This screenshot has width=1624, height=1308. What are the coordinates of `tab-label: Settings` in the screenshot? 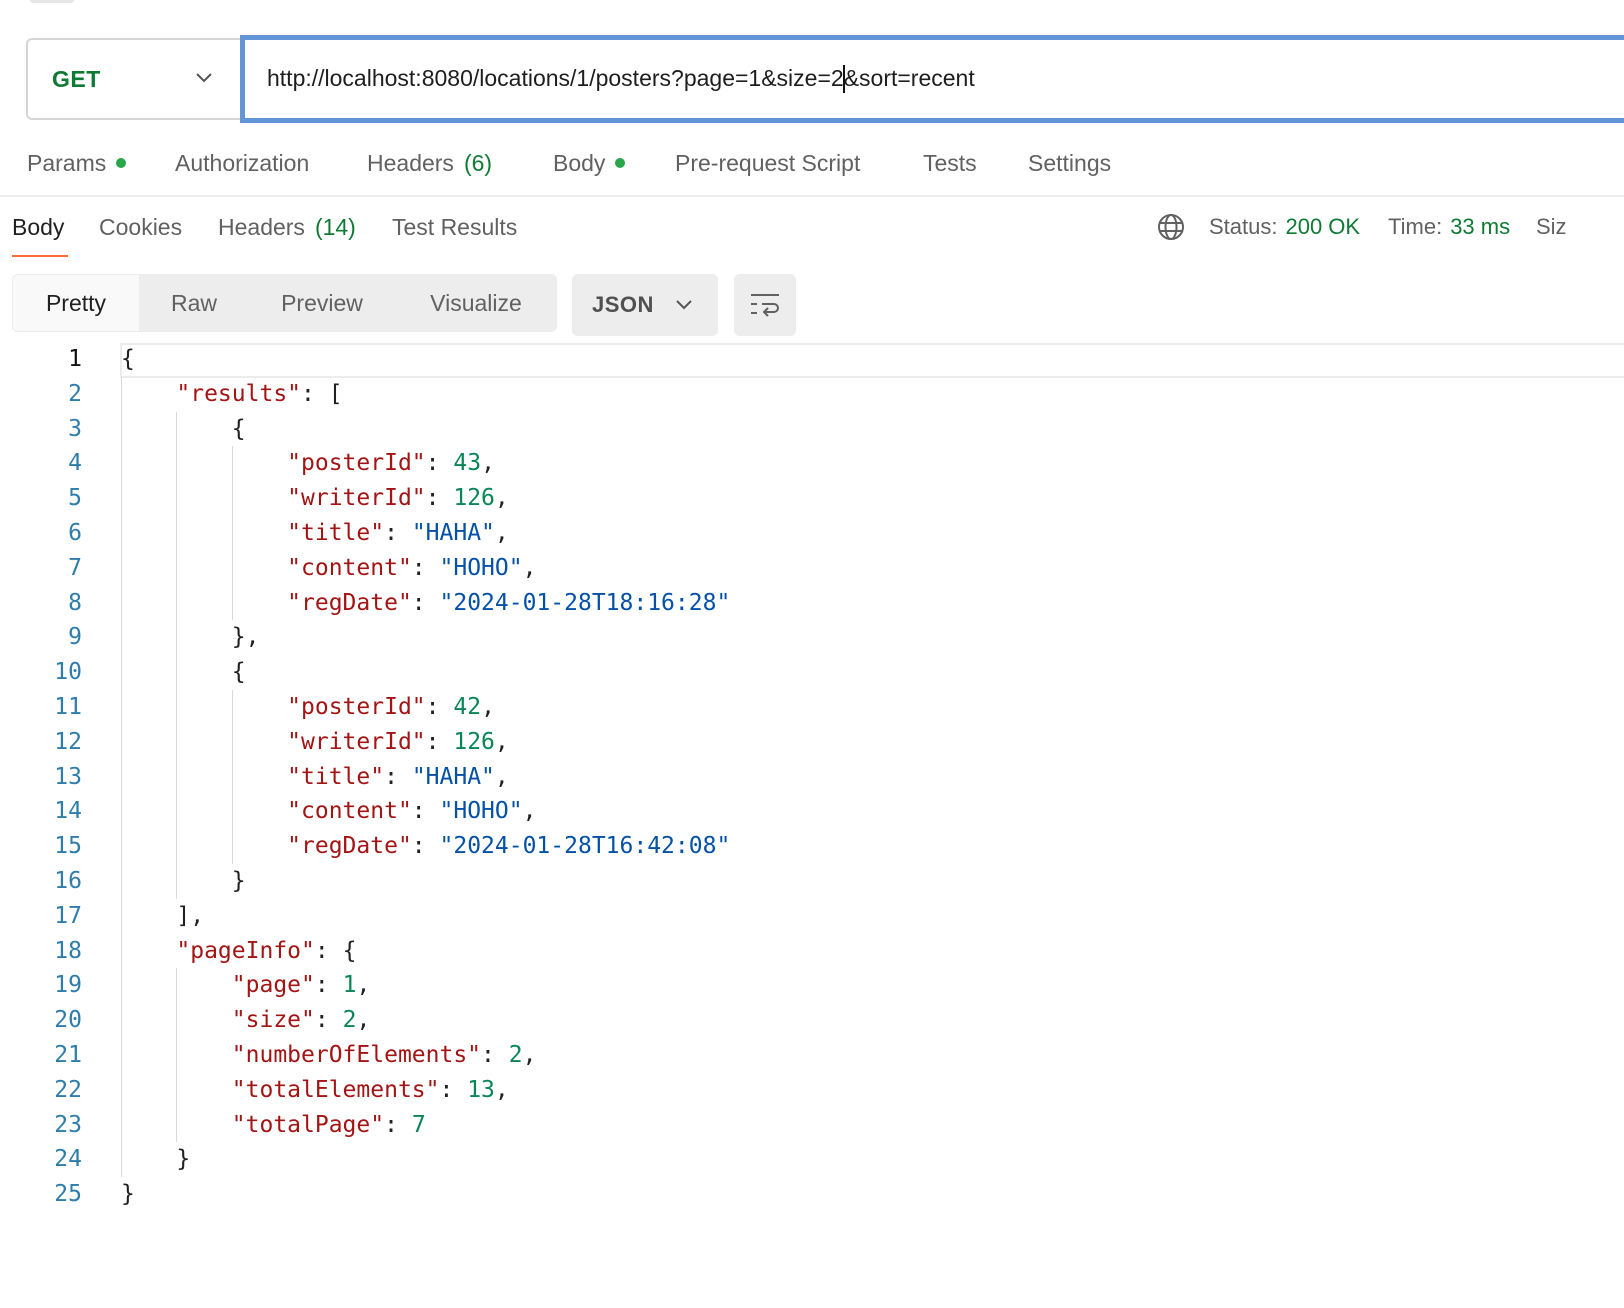 It's located at (1070, 162).